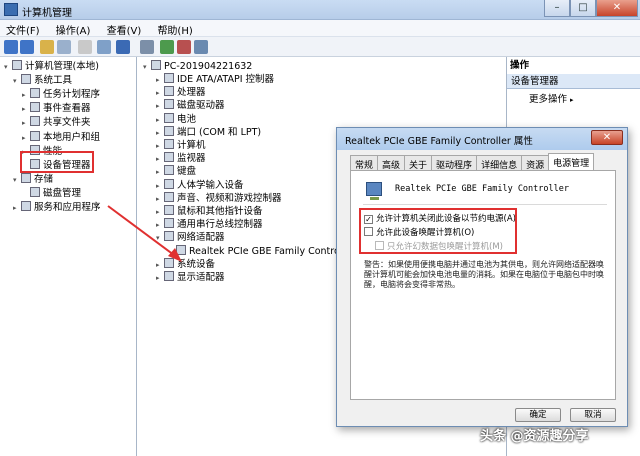 The image size is (640, 456). Describe the element at coordinates (535, 163) in the screenshot. I see `tab-resources: 资源` at that location.